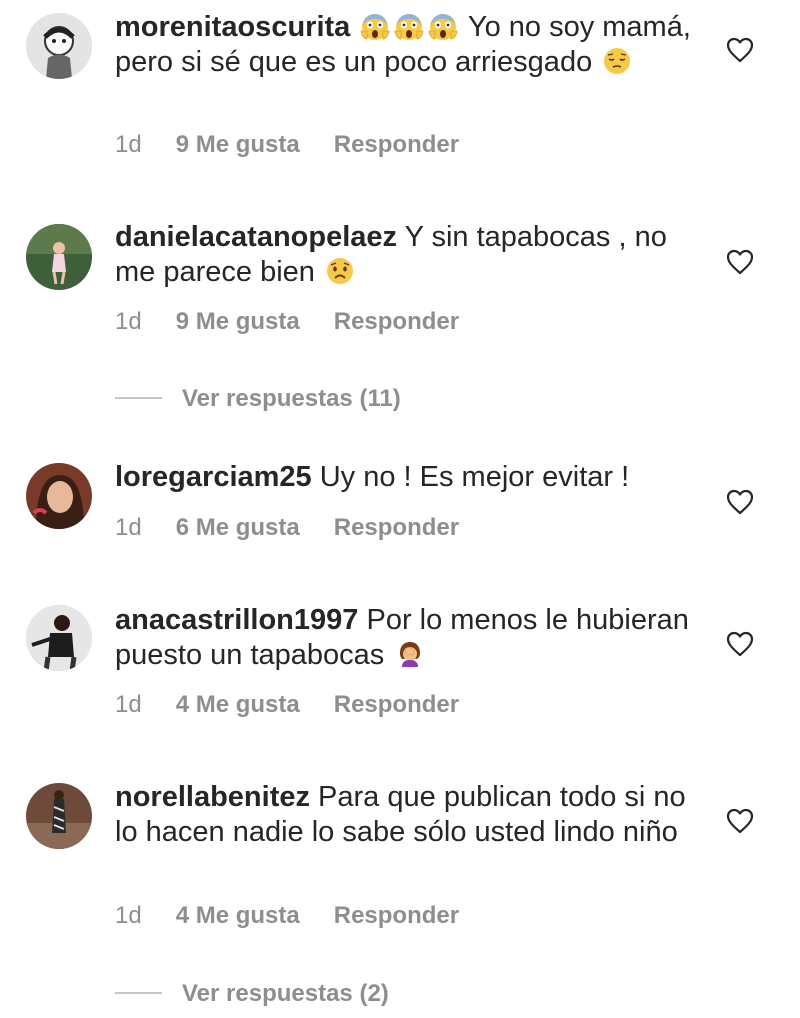  What do you see at coordinates (470, 477) in the screenshot?
I see `comment-body: Uy no ! Es mejor evitar !` at bounding box center [470, 477].